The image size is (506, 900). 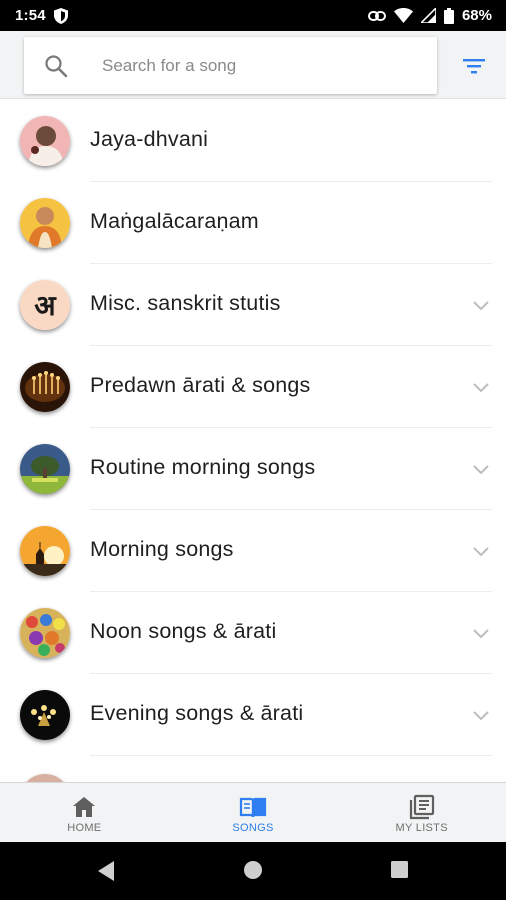 What do you see at coordinates (253, 15) in the screenshot?
I see `status-bar: 1:54 68%` at bounding box center [253, 15].